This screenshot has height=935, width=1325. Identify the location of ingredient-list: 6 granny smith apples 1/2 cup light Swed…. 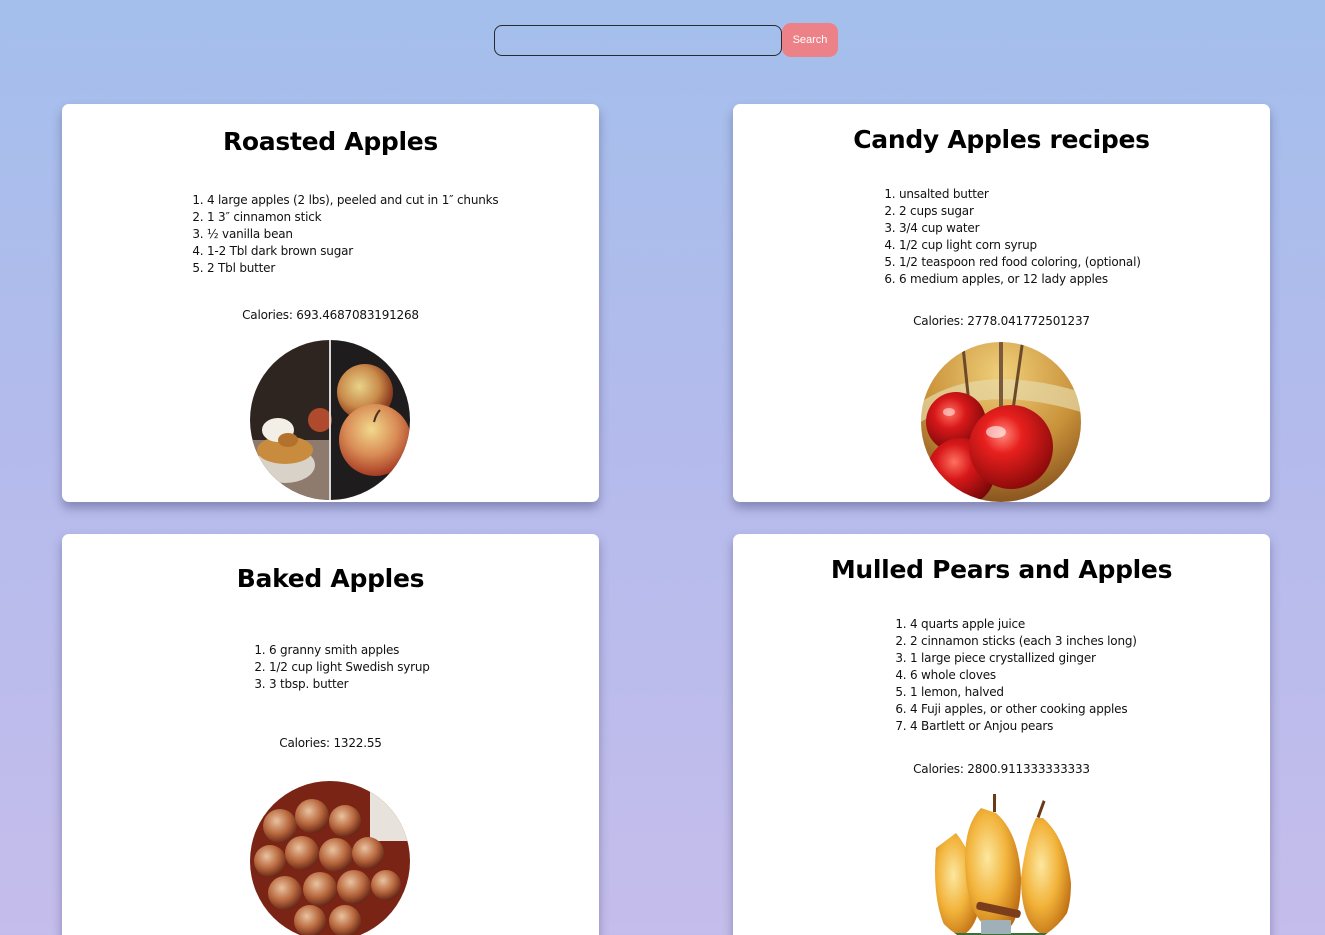
(342, 667).